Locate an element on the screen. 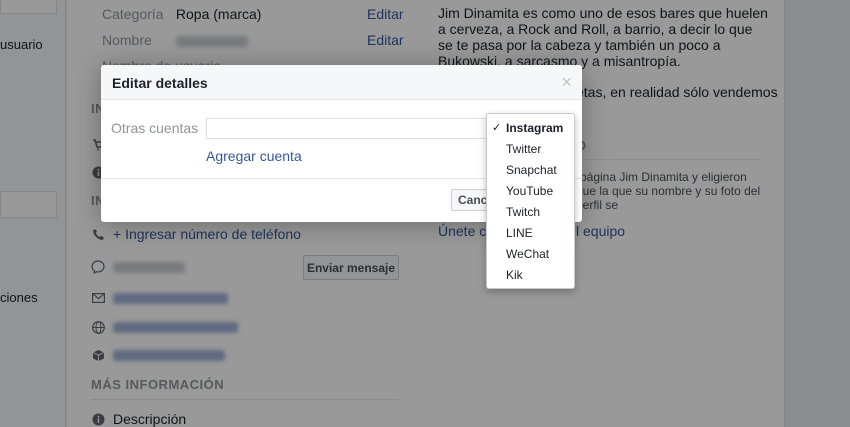  other-accounts-label: Otras cuentas is located at coordinates (155, 128).